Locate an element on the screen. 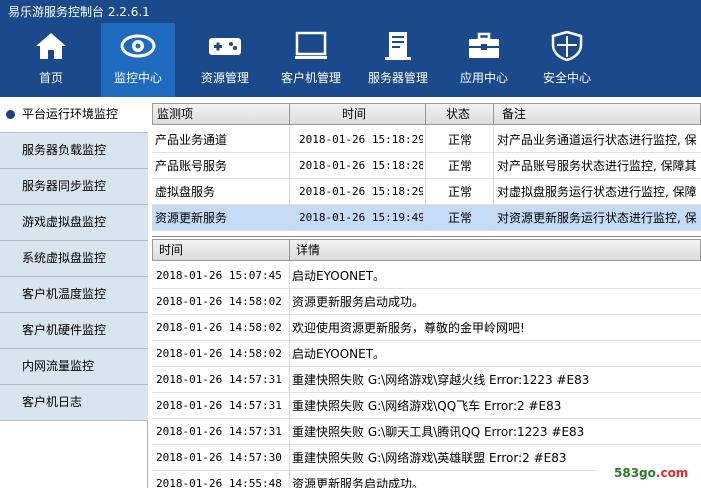 The height and width of the screenshot is (488, 701). nav-security-center: 安全中心 is located at coordinates (567, 60).